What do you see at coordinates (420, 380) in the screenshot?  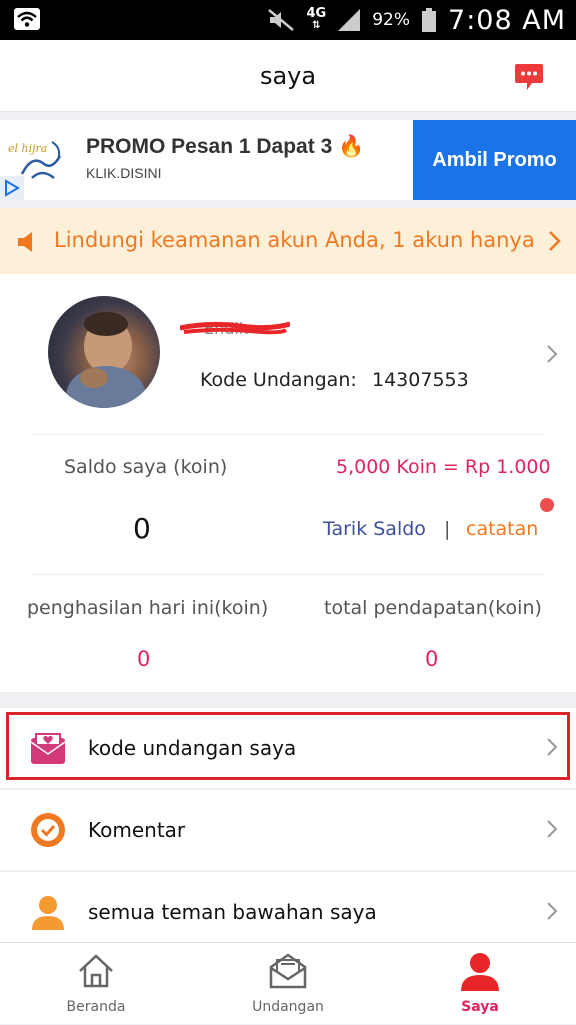 I see `invite-code-value: 14307553` at bounding box center [420, 380].